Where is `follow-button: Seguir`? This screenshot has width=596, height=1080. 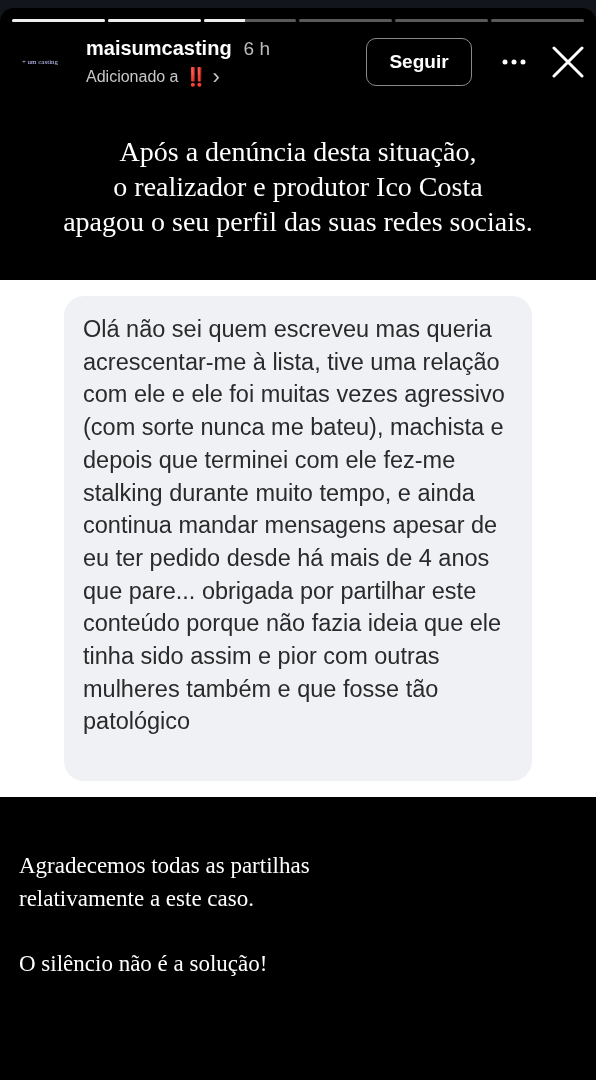 follow-button: Seguir is located at coordinates (419, 62).